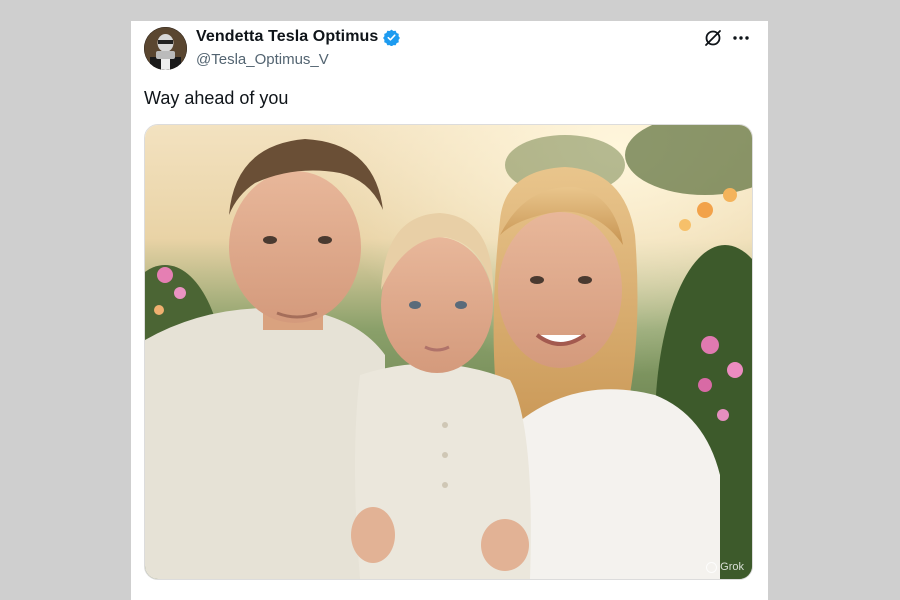  I want to click on verified-badge-icon, so click(392, 37).